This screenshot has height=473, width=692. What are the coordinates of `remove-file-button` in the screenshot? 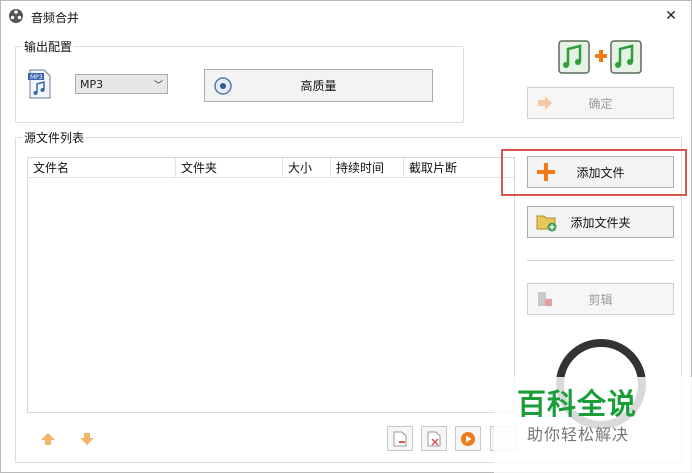 It's located at (400, 438).